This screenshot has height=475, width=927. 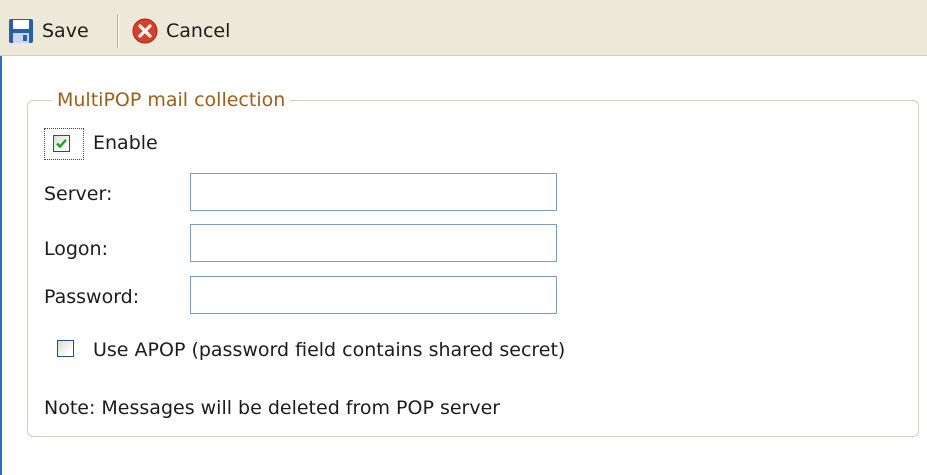 What do you see at coordinates (65, 348) in the screenshot?
I see `apop-checkbox` at bounding box center [65, 348].